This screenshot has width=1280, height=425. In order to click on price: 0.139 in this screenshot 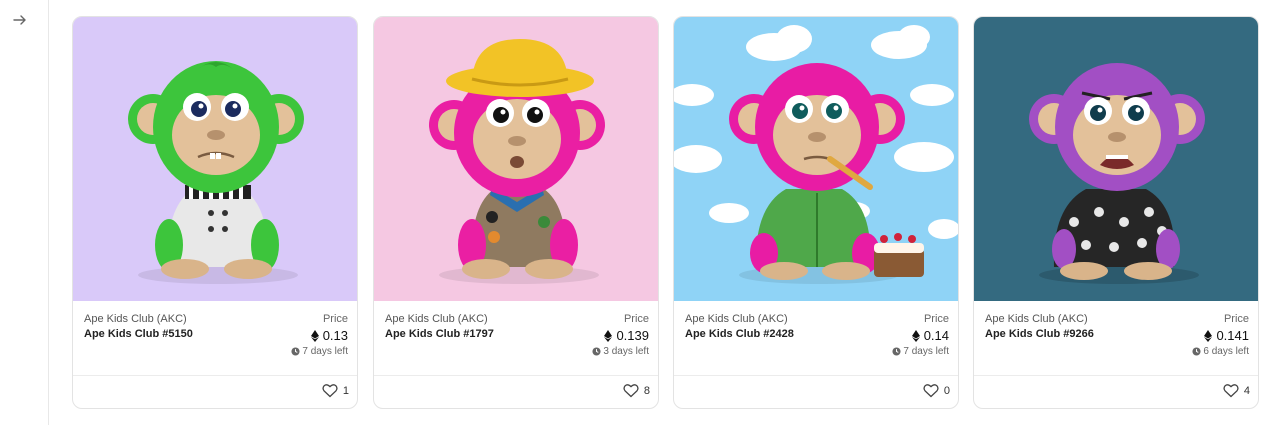, I will do `click(626, 335)`.